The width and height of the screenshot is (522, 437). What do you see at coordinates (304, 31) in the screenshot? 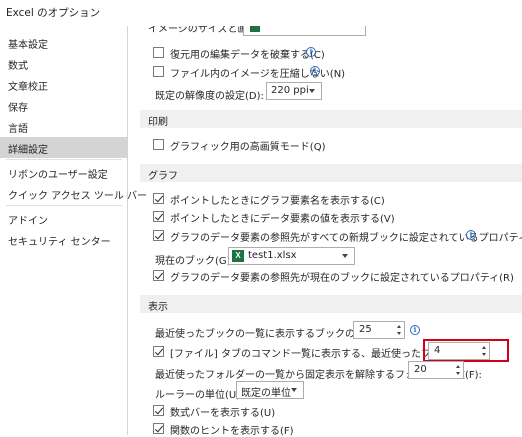
I see `image-size-book-select` at bounding box center [304, 31].